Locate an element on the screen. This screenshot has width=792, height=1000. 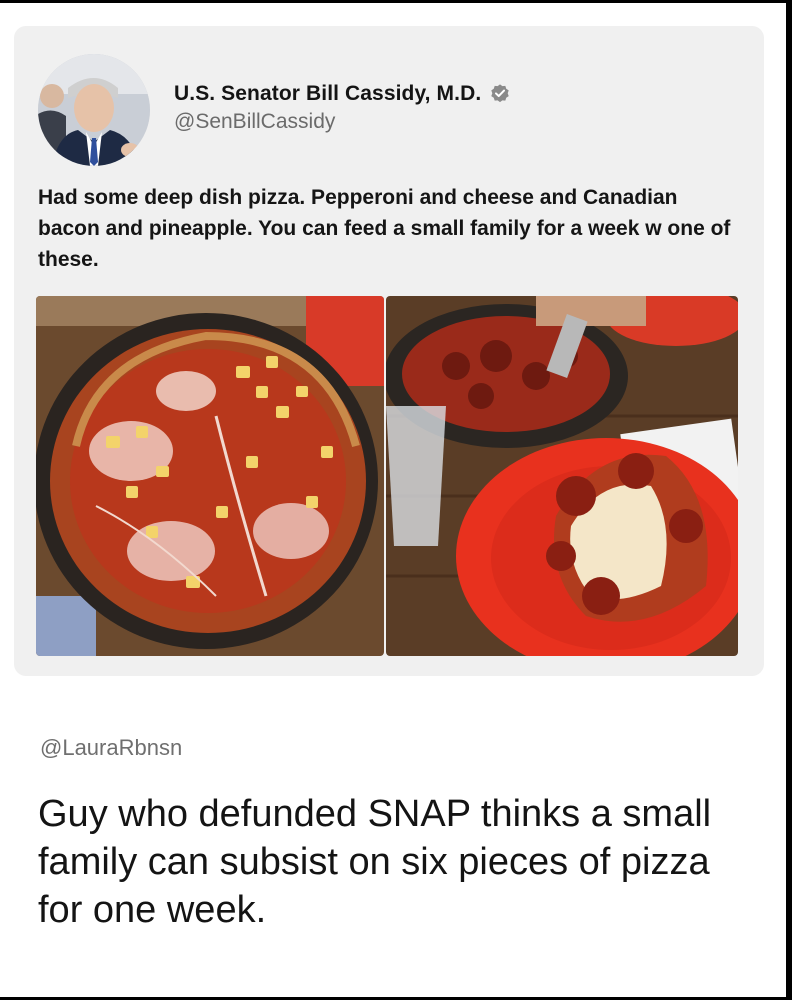
frame-border-top is located at coordinates (396, 1).